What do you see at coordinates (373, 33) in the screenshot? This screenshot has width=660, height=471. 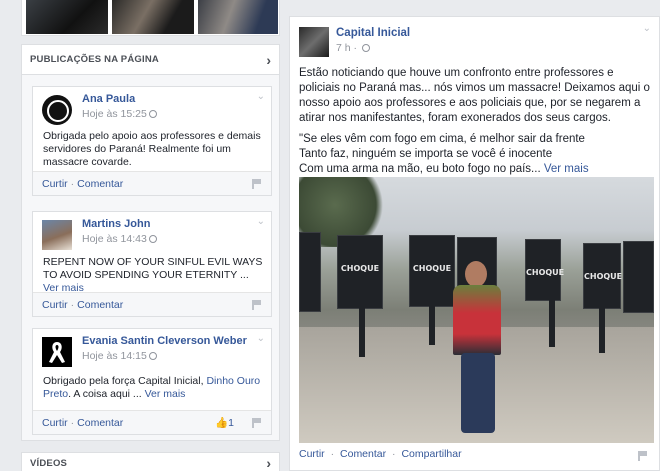 I see `post-author: Capital Inicial` at bounding box center [373, 33].